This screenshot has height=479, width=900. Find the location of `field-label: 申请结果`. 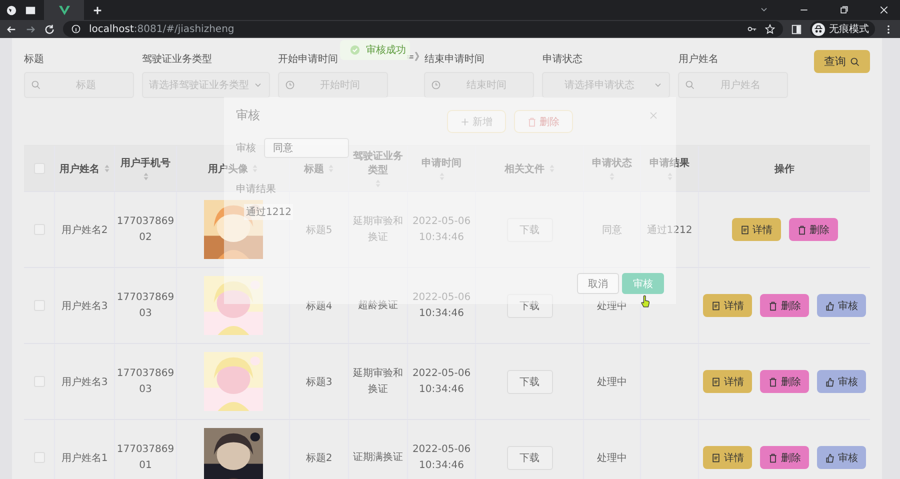

field-label: 申请结果 is located at coordinates (256, 189).